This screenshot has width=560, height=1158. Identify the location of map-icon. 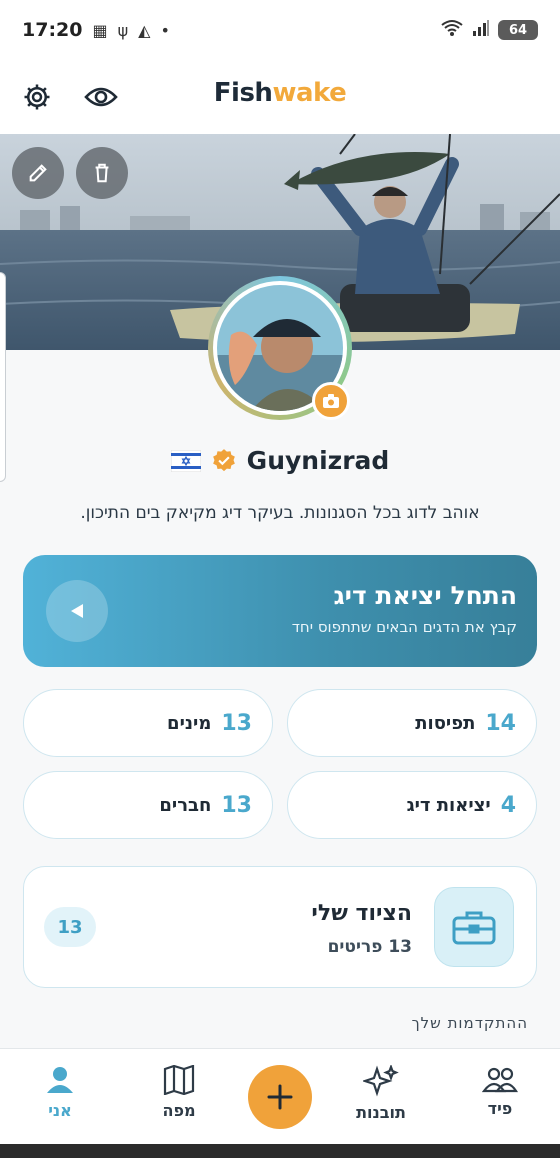
(179, 1080).